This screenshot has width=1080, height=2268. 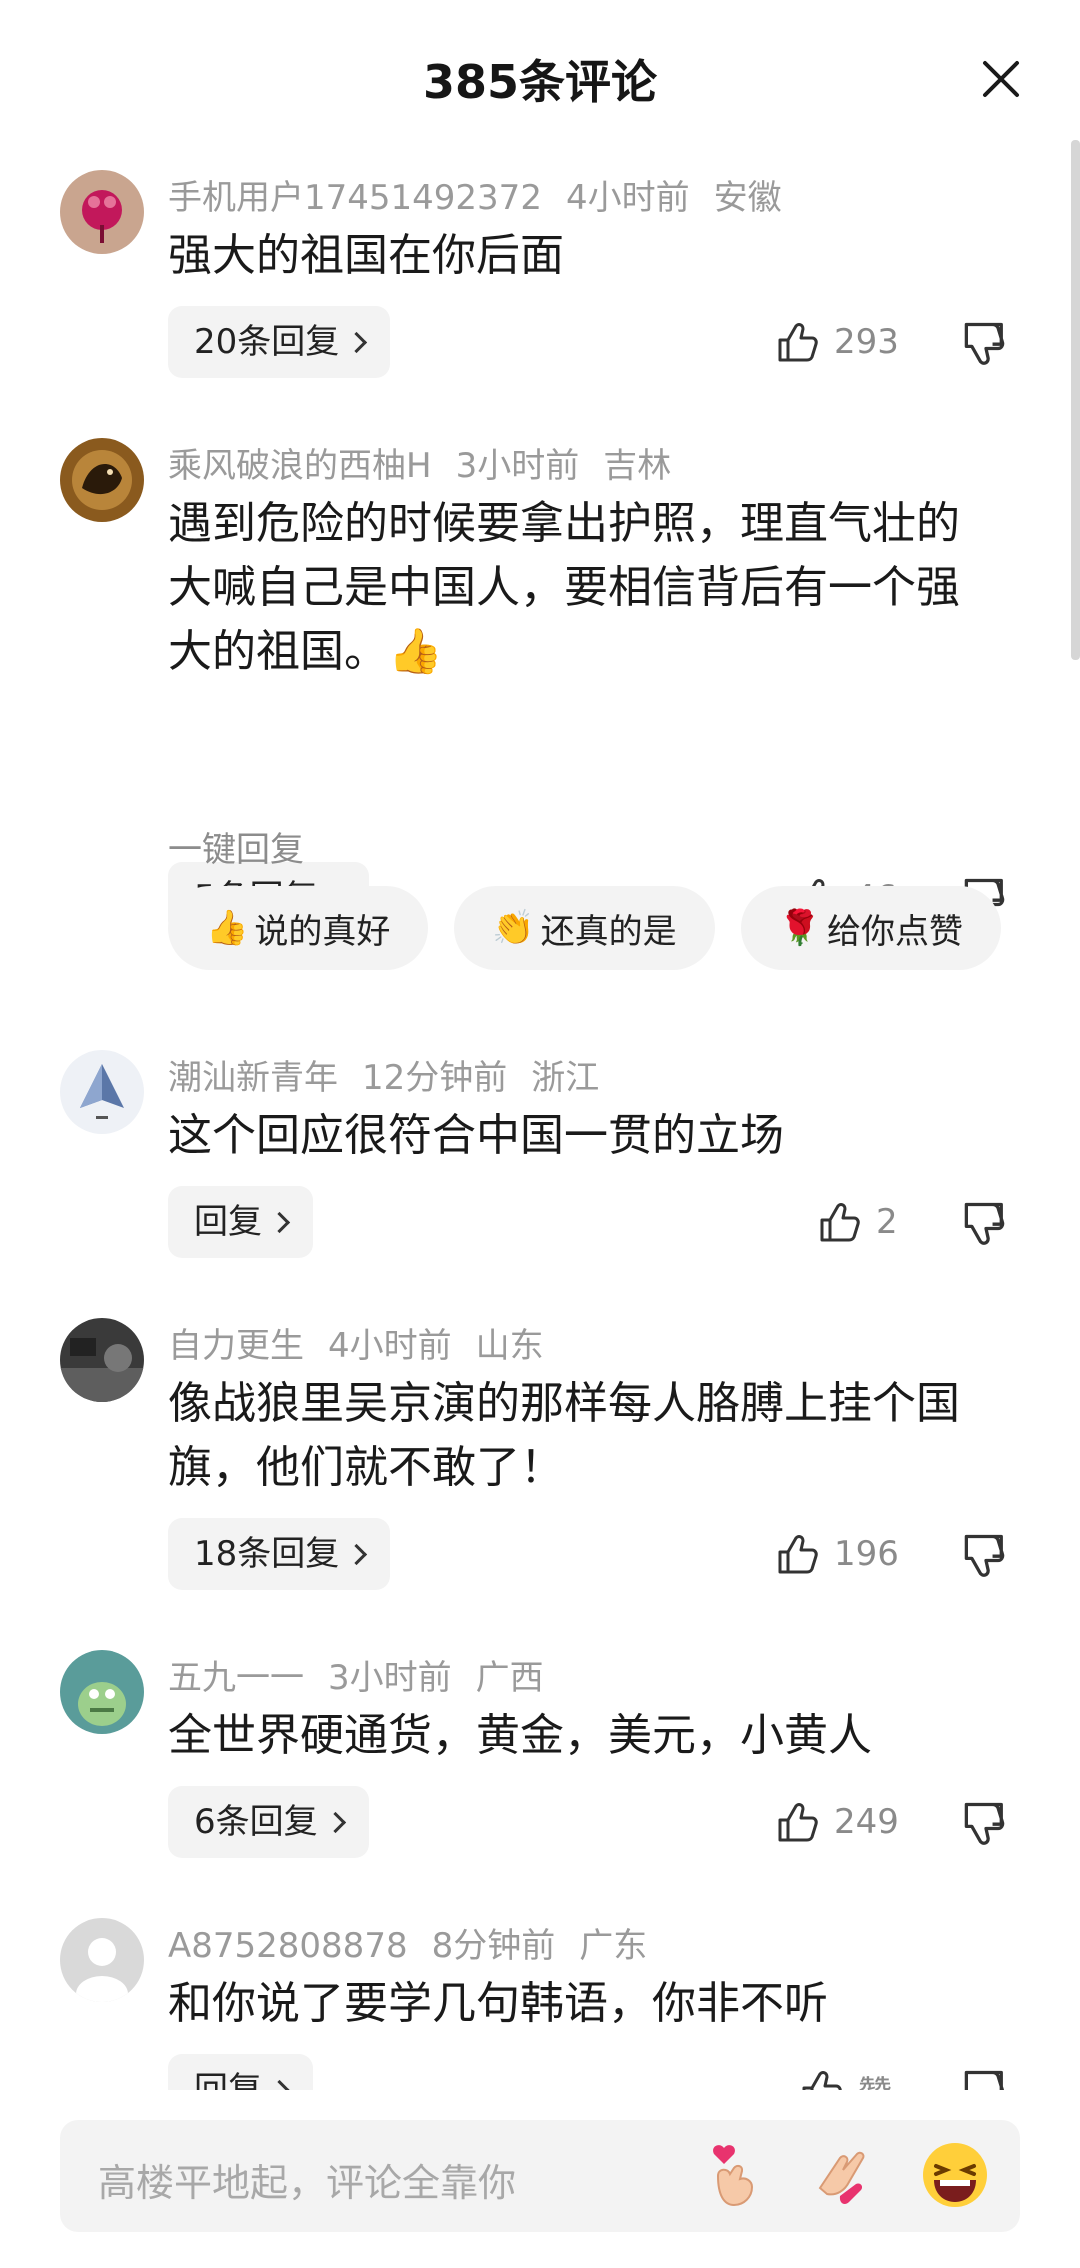 I want to click on comment-meta: 自力更生 4小时前 山东, so click(x=368, y=1342).